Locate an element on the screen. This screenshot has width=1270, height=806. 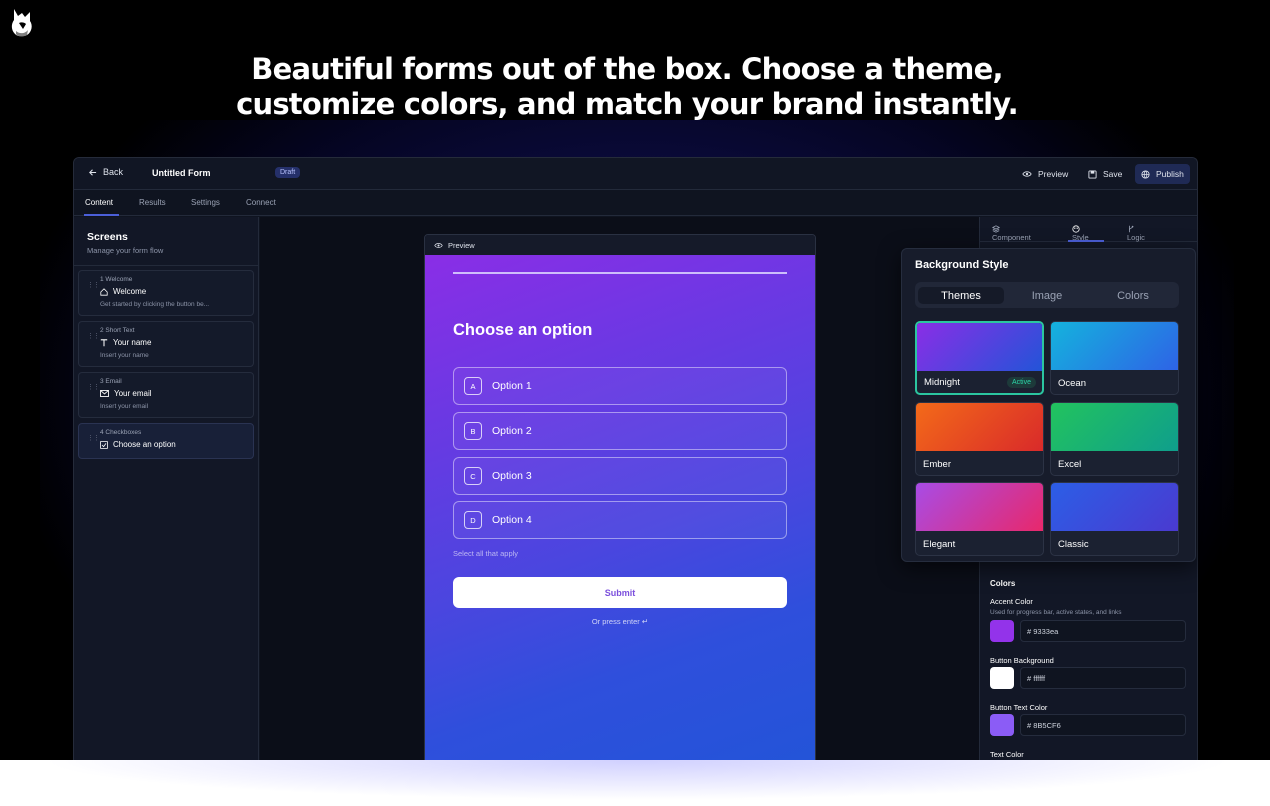
accent-color-swatch is located at coordinates (1002, 631).